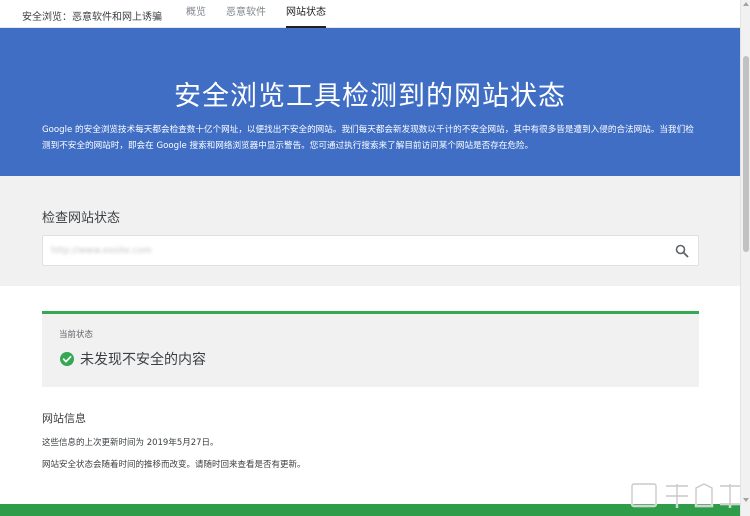 The height and width of the screenshot is (516, 750). Describe the element at coordinates (141, 250) in the screenshot. I see `url-search-input` at that location.